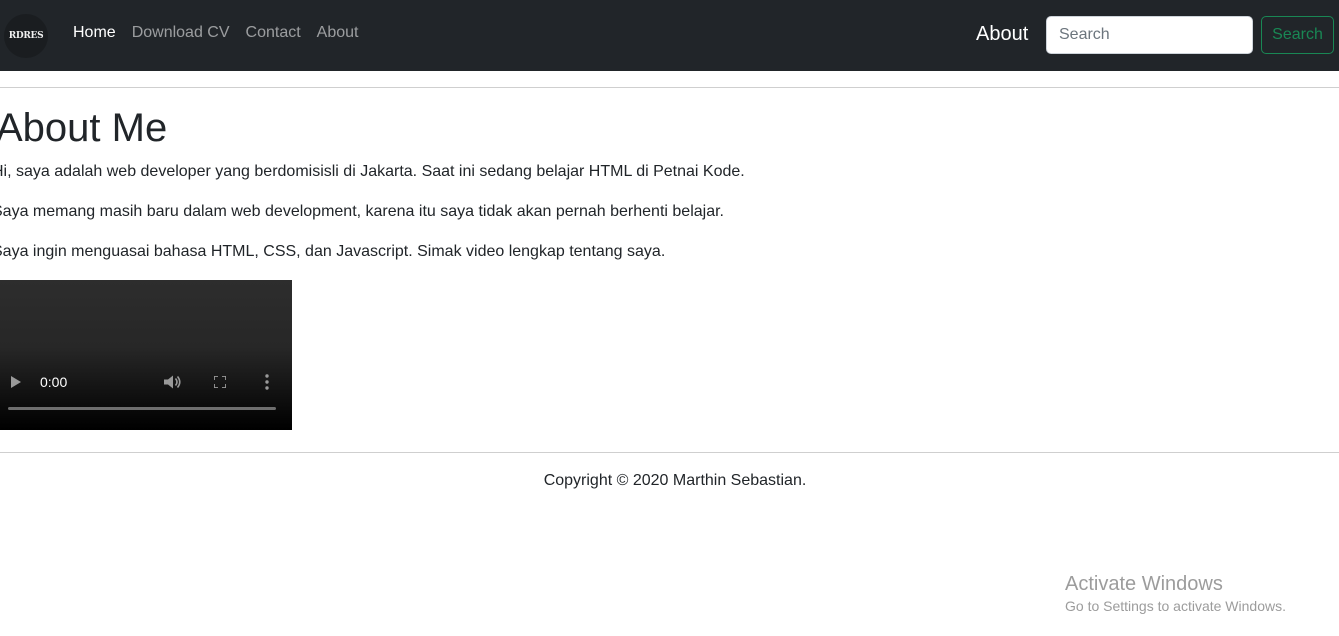 This screenshot has width=1339, height=636. What do you see at coordinates (1002, 34) in the screenshot?
I see `navbar-brand-about: About` at bounding box center [1002, 34].